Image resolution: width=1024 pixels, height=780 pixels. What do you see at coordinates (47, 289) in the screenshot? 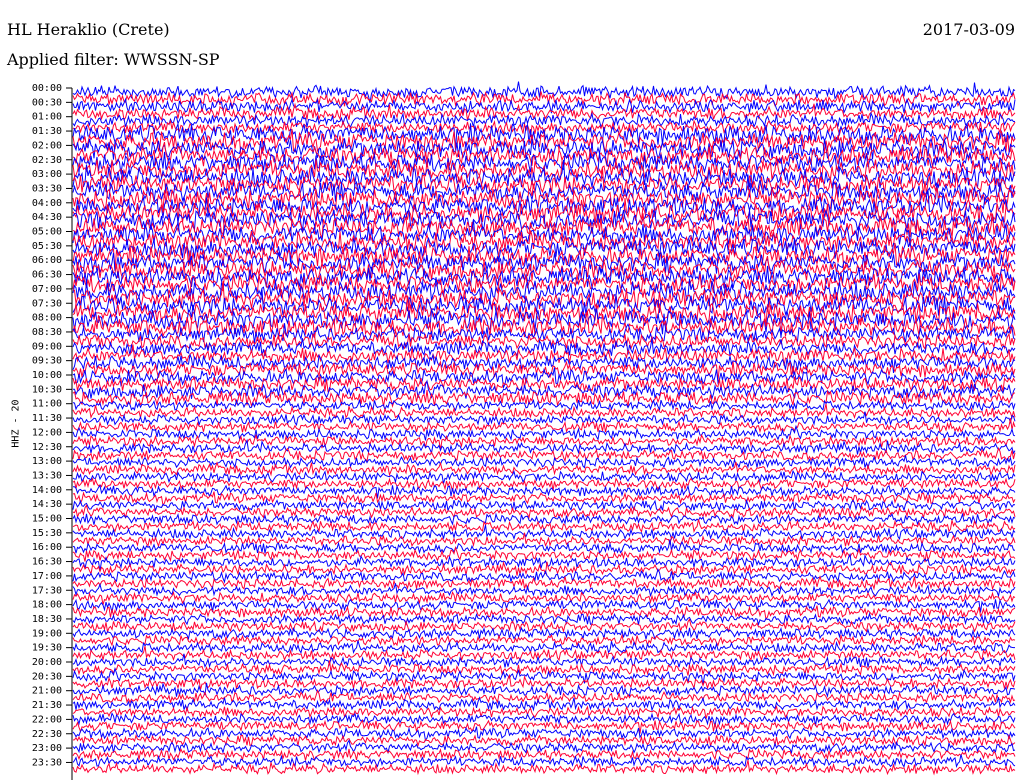
I see `time-tick-label: 07:00` at bounding box center [47, 289].